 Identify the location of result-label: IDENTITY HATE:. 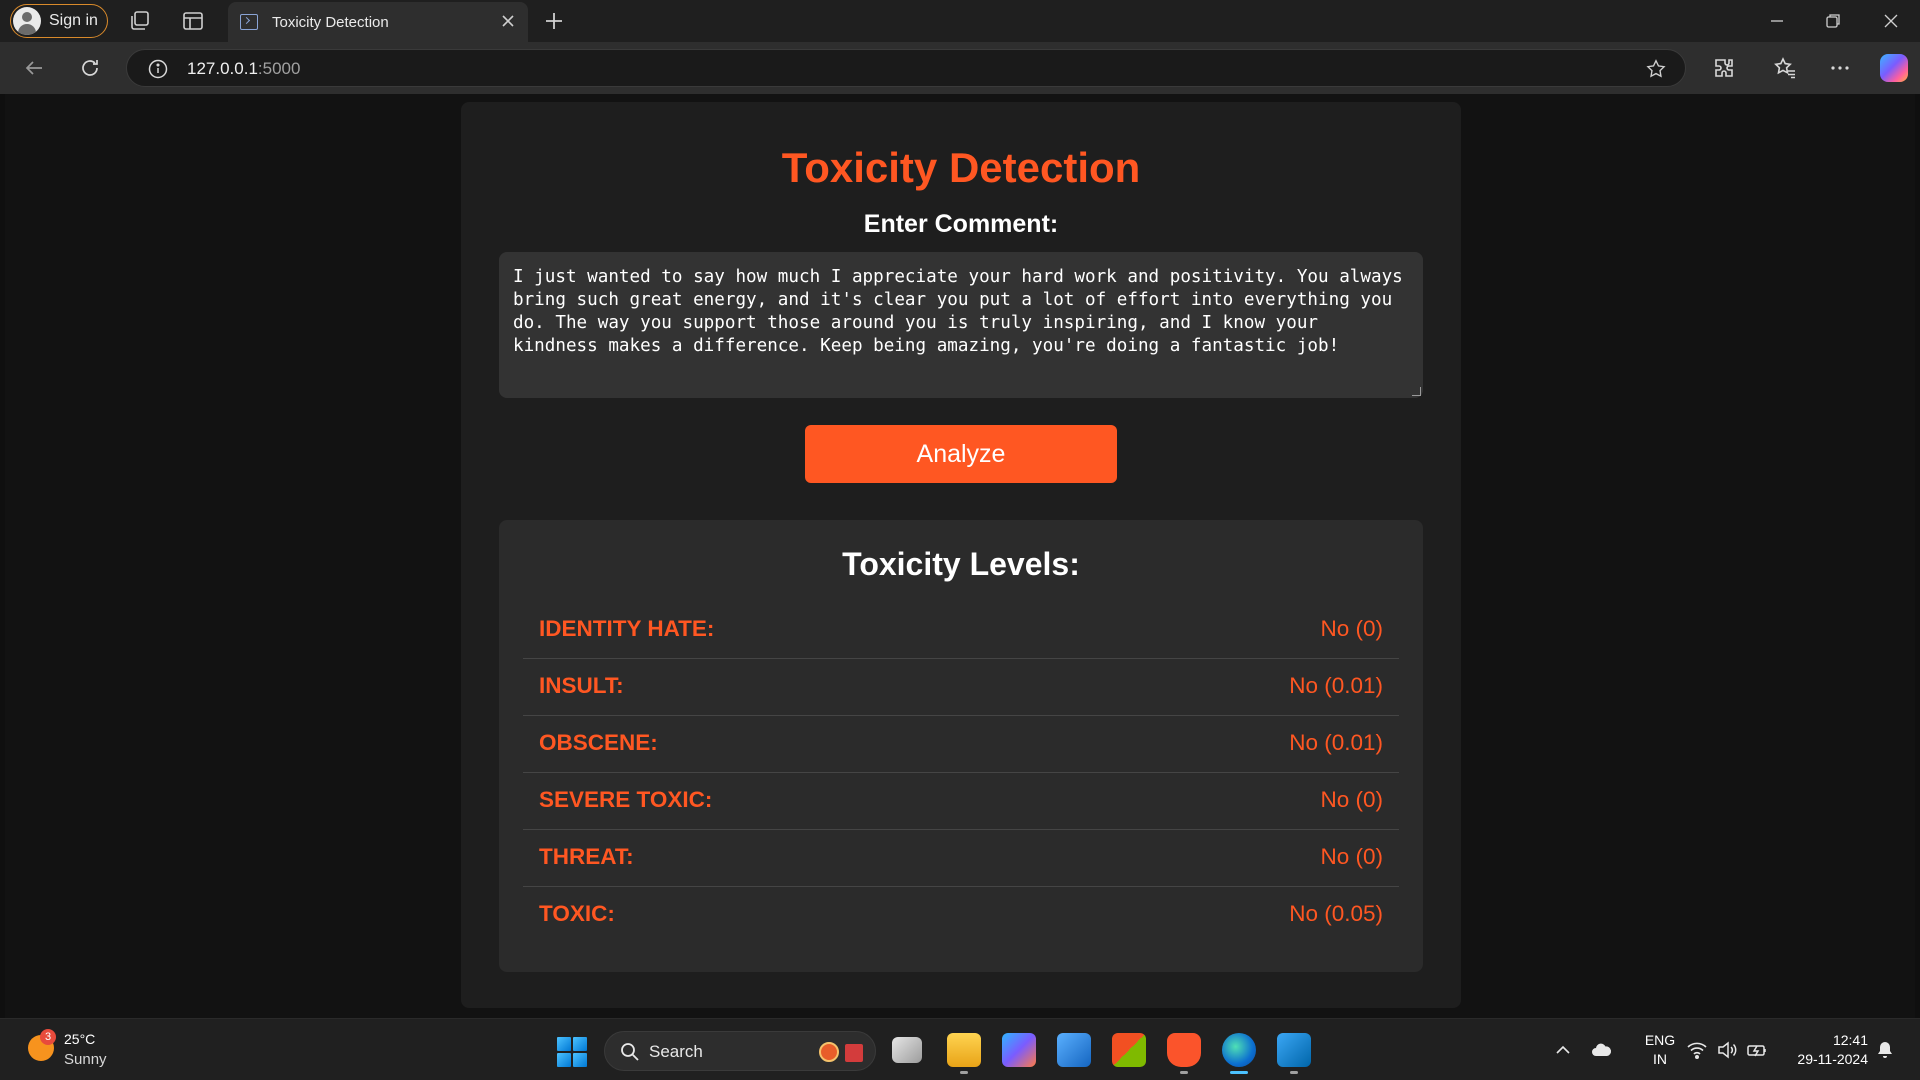
(627, 628).